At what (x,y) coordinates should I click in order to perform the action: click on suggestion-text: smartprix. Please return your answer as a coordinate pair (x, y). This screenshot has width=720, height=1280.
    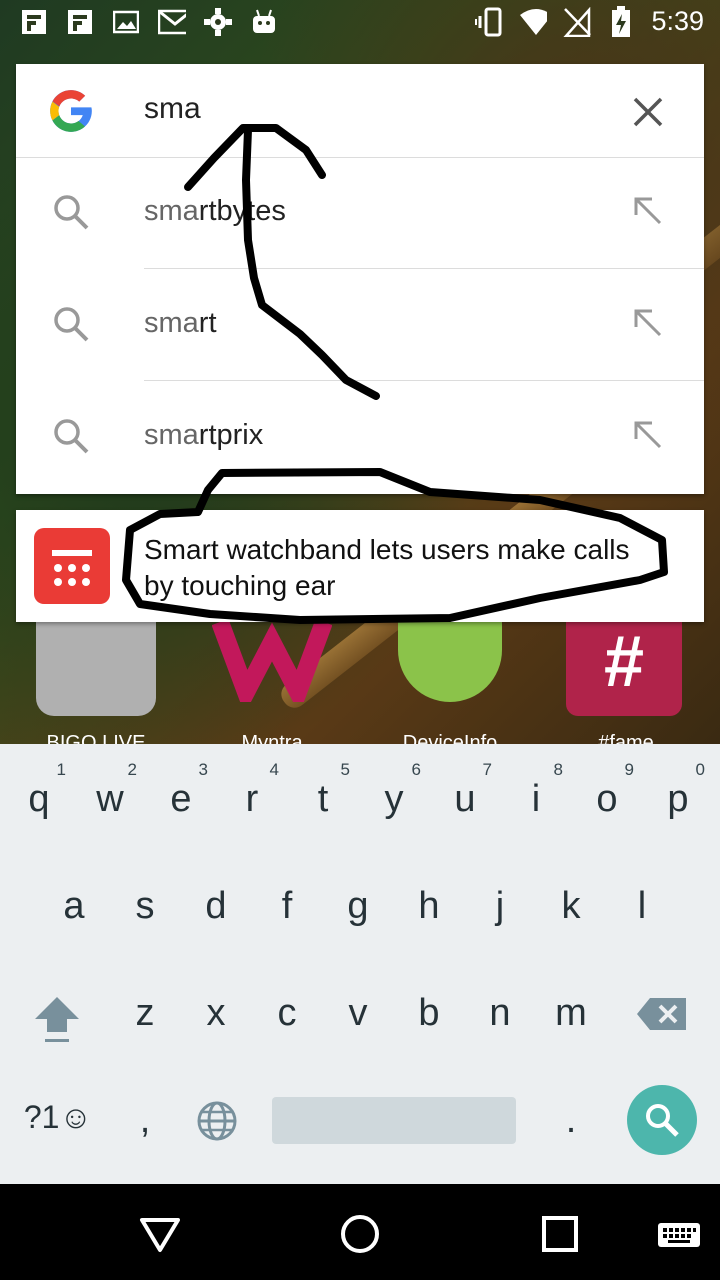
    Looking at the image, I should click on (204, 435).